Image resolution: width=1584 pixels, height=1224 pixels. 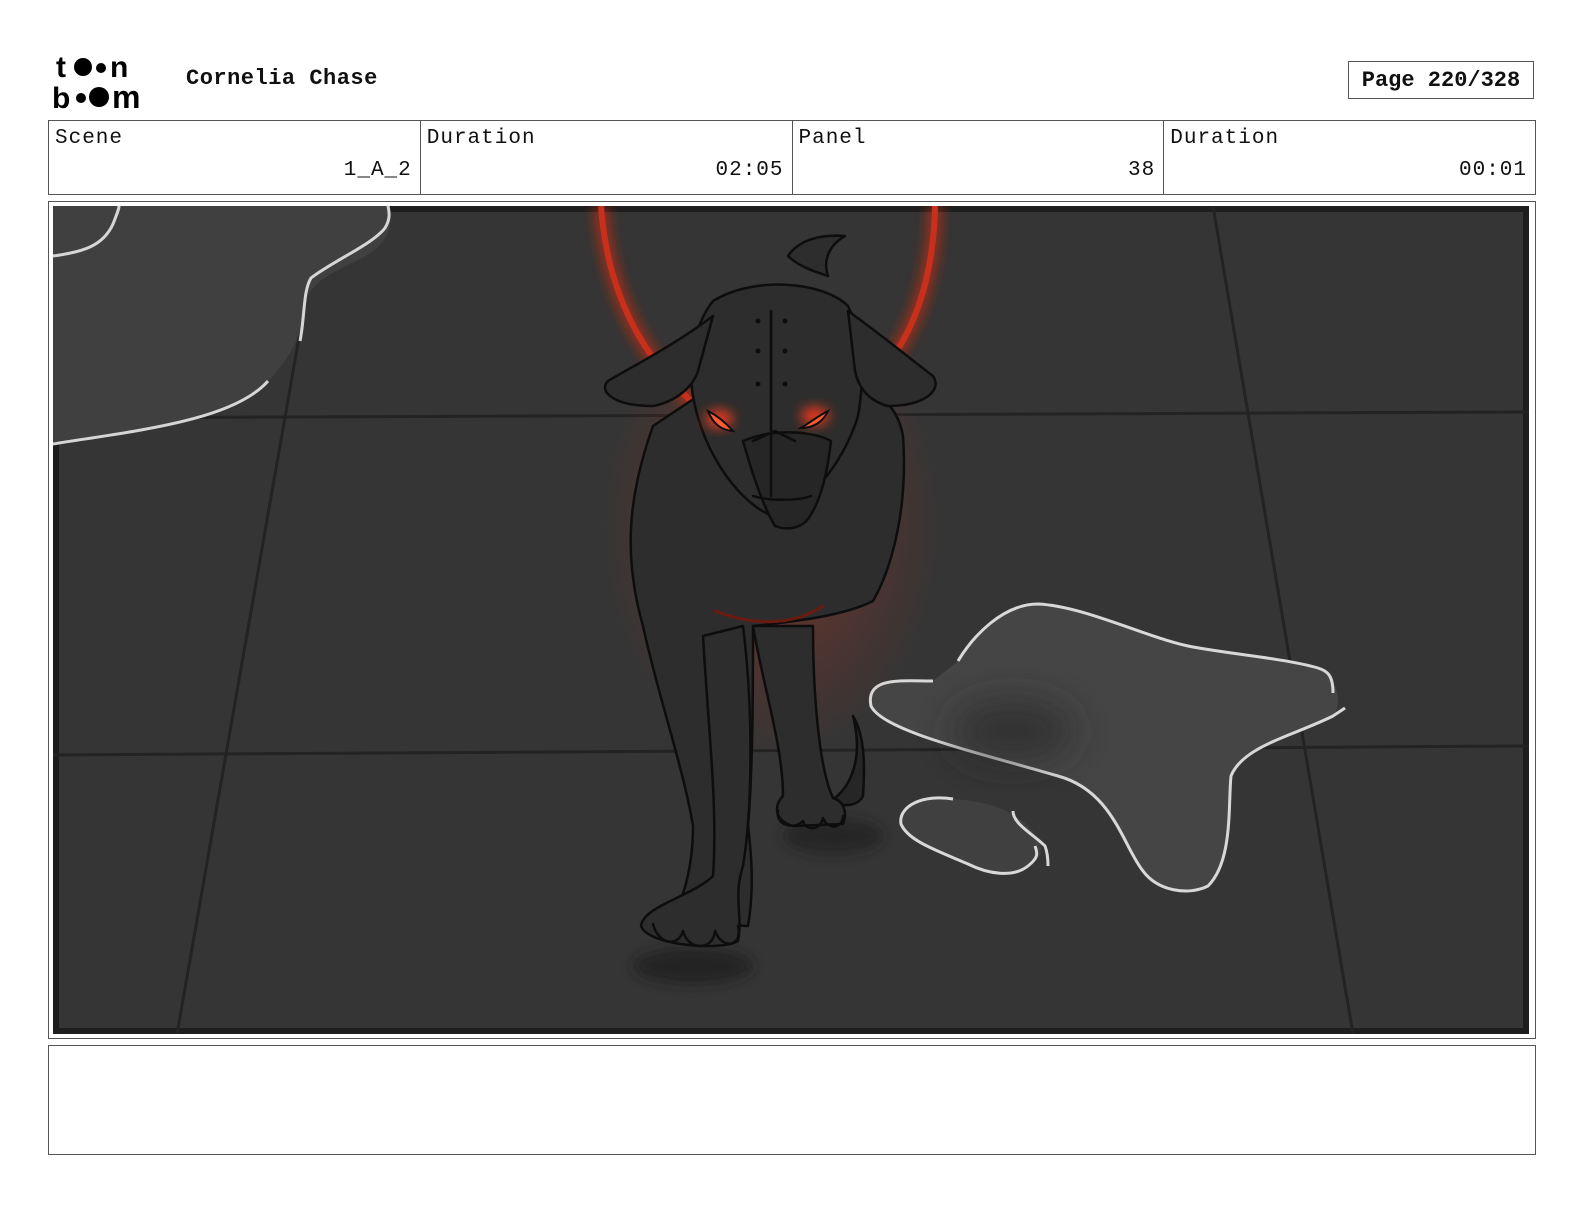 I want to click on panel-value: 38, so click(x=1142, y=170).